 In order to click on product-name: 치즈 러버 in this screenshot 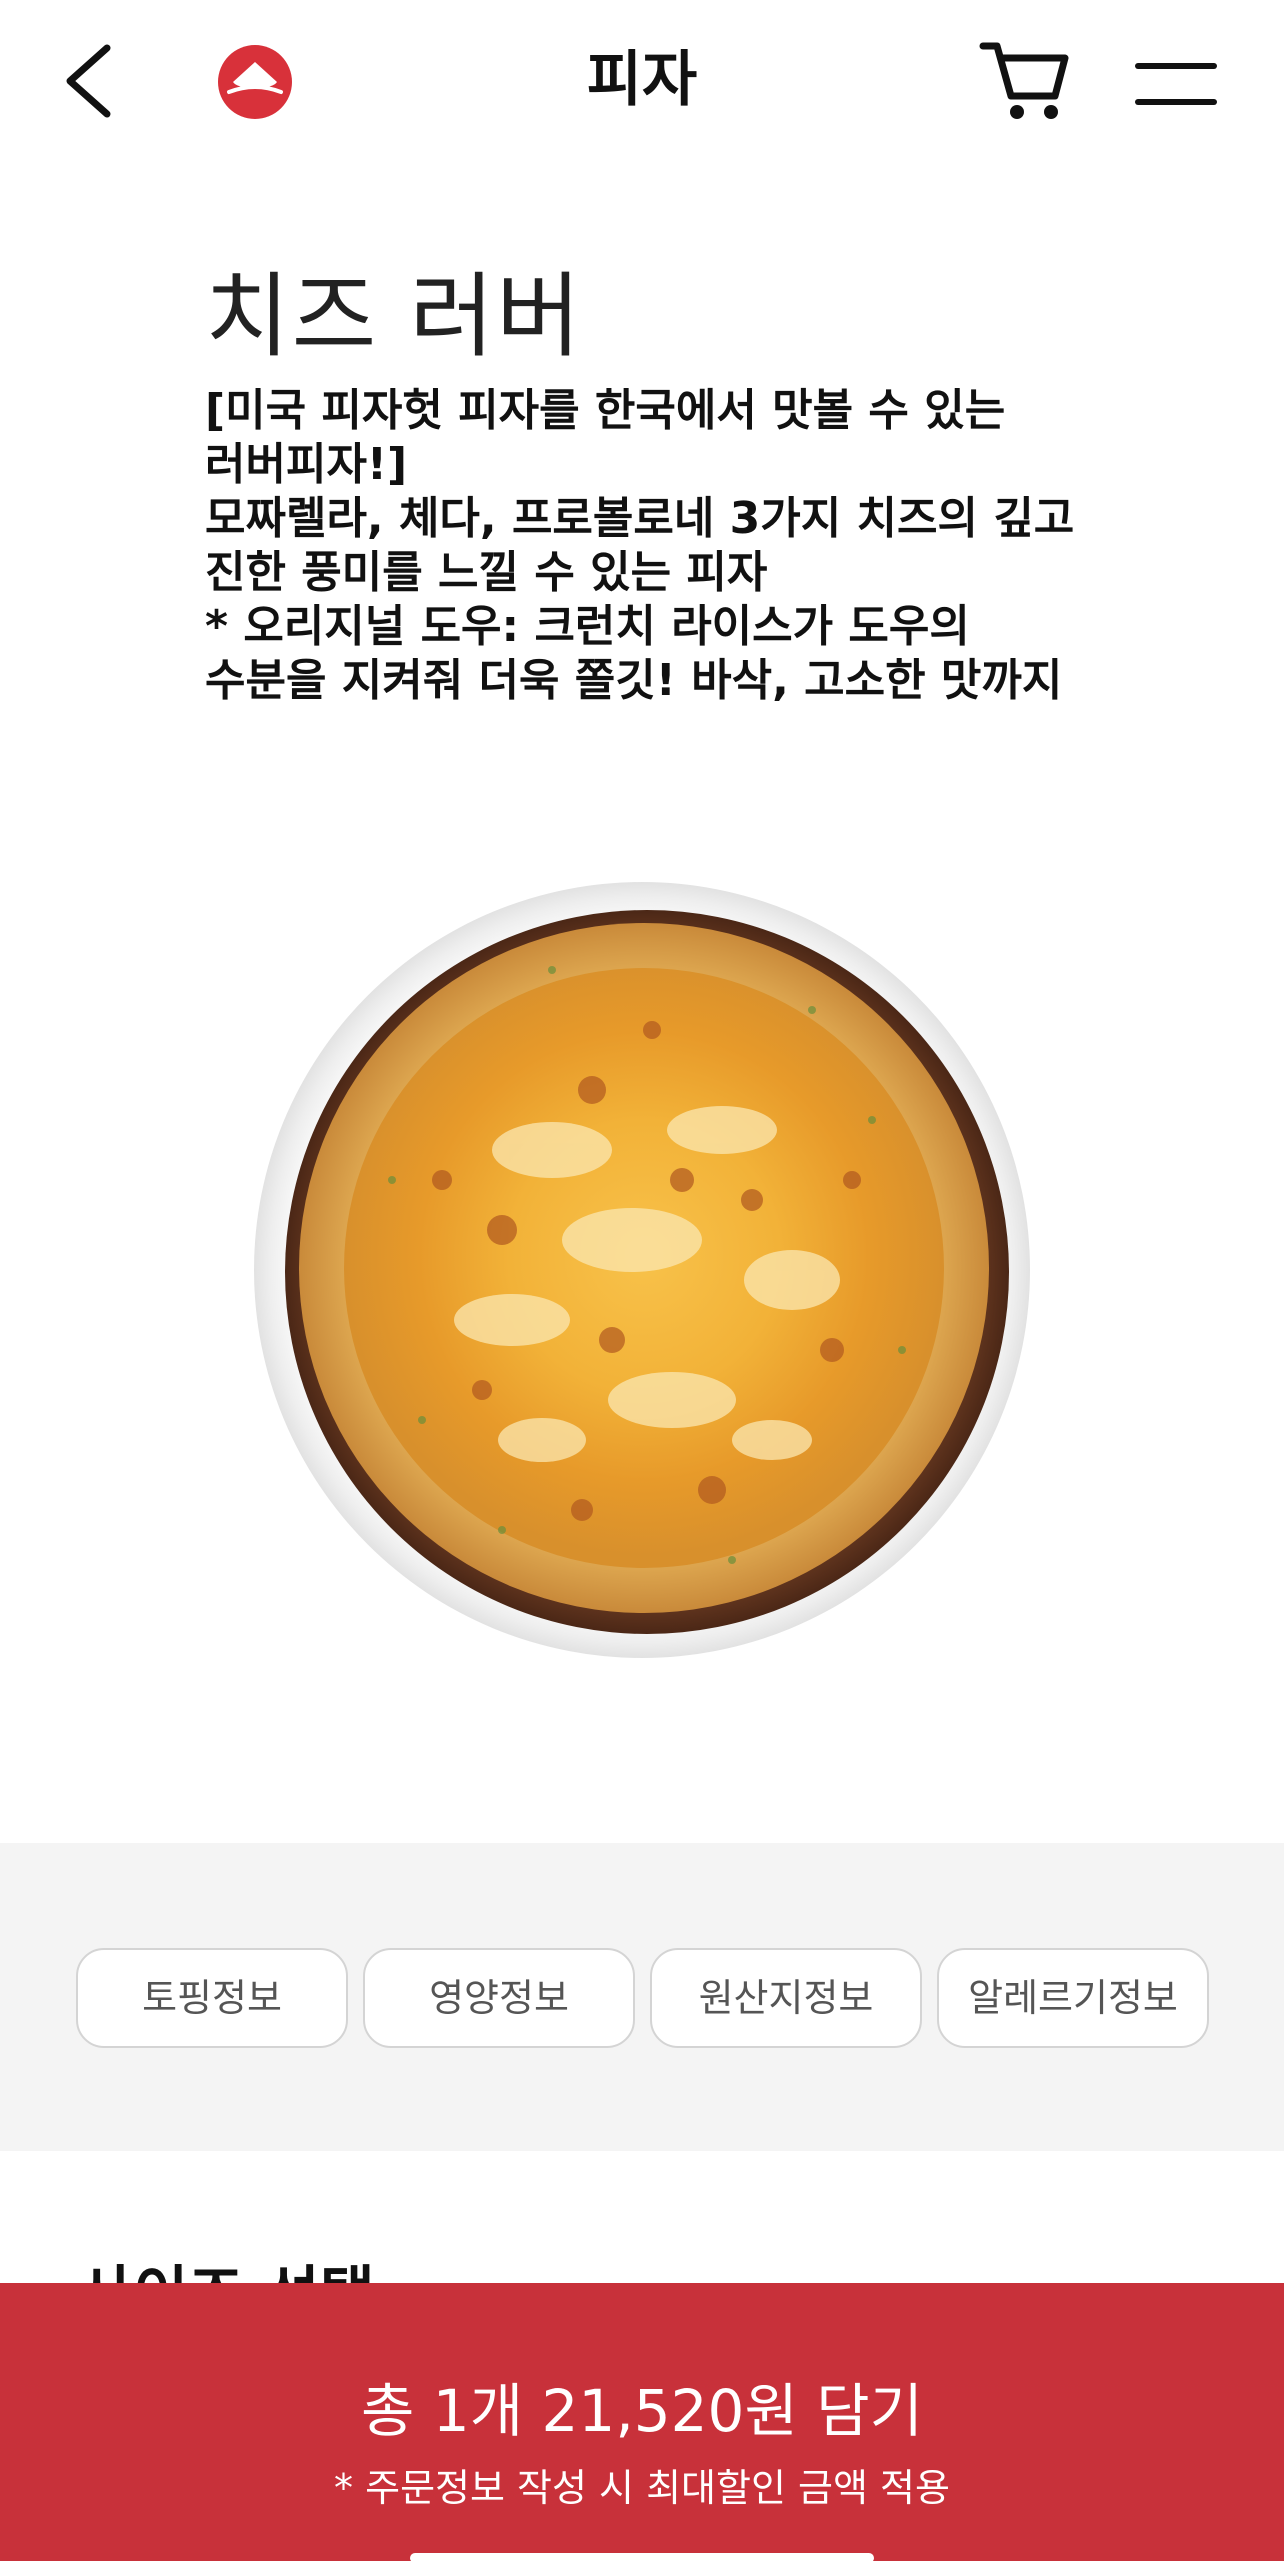, I will do `click(394, 316)`.